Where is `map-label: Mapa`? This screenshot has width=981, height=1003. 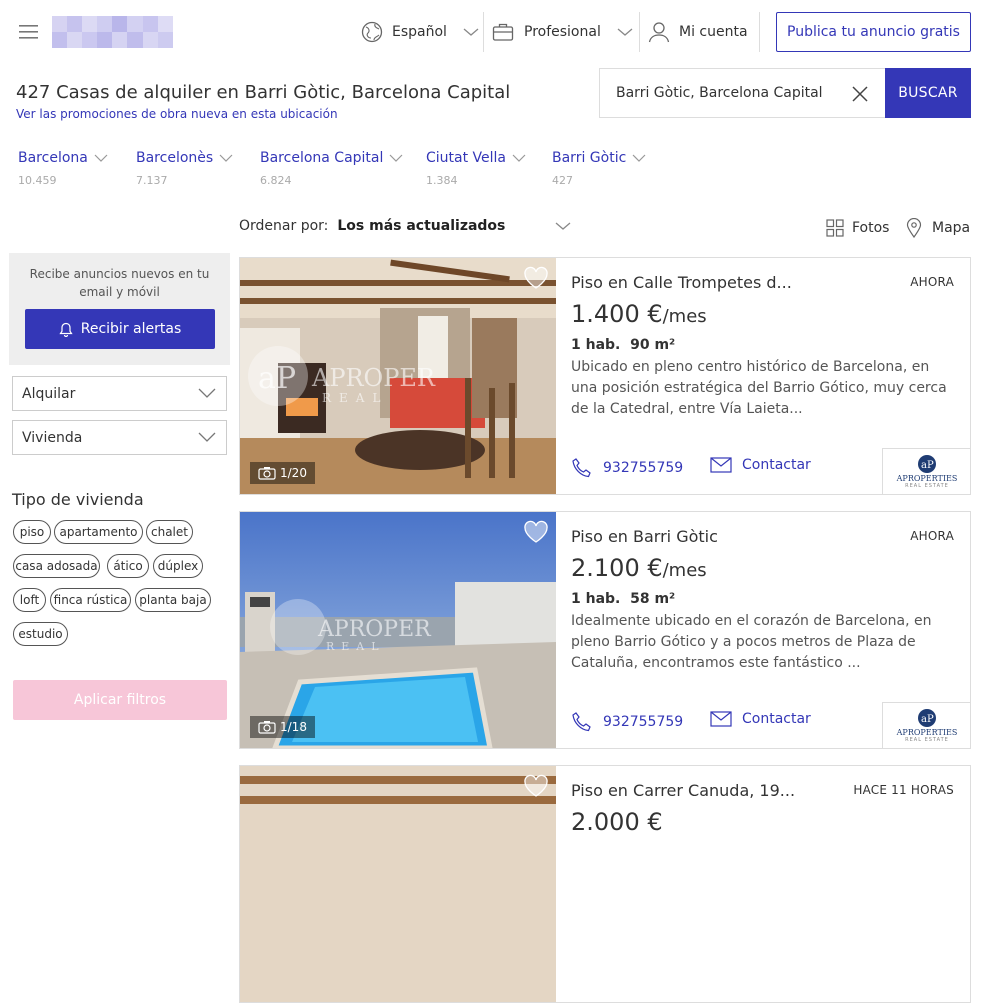 map-label: Mapa is located at coordinates (951, 228).